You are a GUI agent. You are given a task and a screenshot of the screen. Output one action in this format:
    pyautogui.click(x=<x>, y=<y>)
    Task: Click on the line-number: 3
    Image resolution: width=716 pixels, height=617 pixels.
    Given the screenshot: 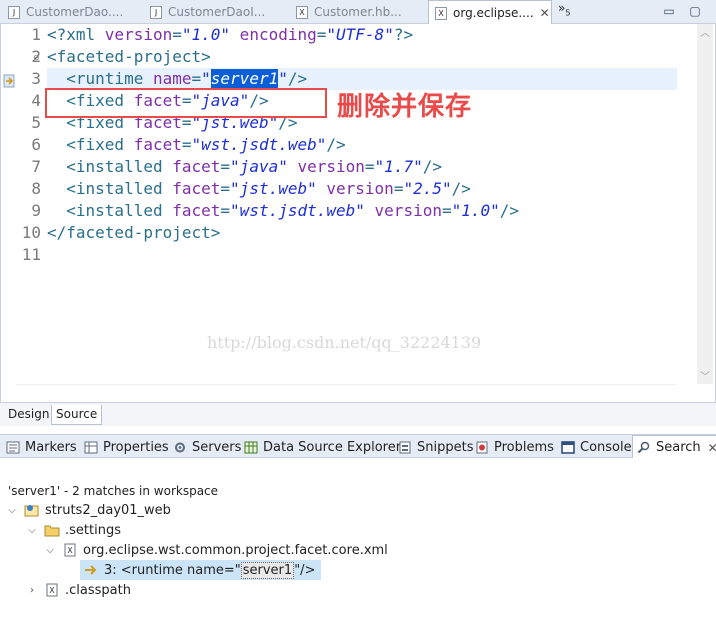 What is the action you would take?
    pyautogui.click(x=36, y=78)
    